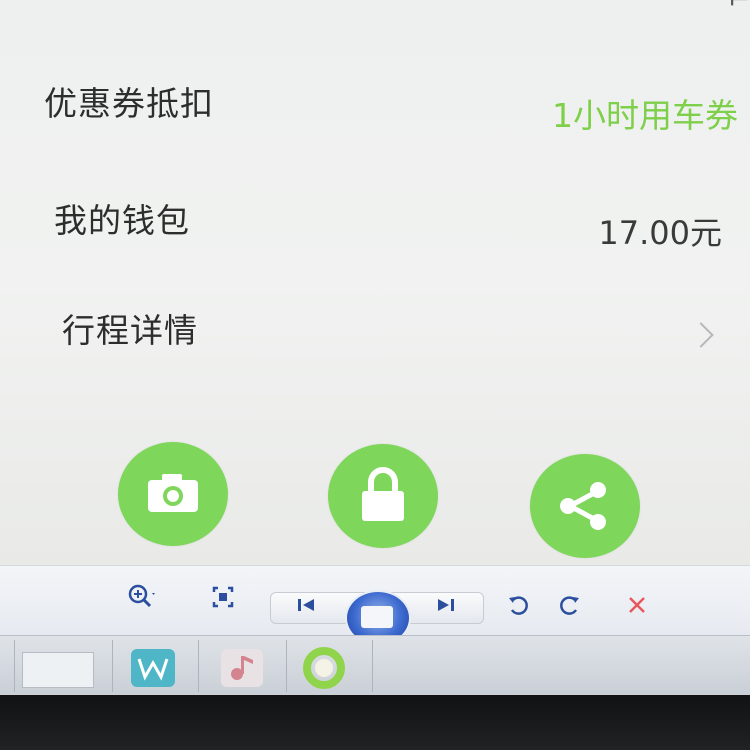  I want to click on share-icon, so click(583, 506).